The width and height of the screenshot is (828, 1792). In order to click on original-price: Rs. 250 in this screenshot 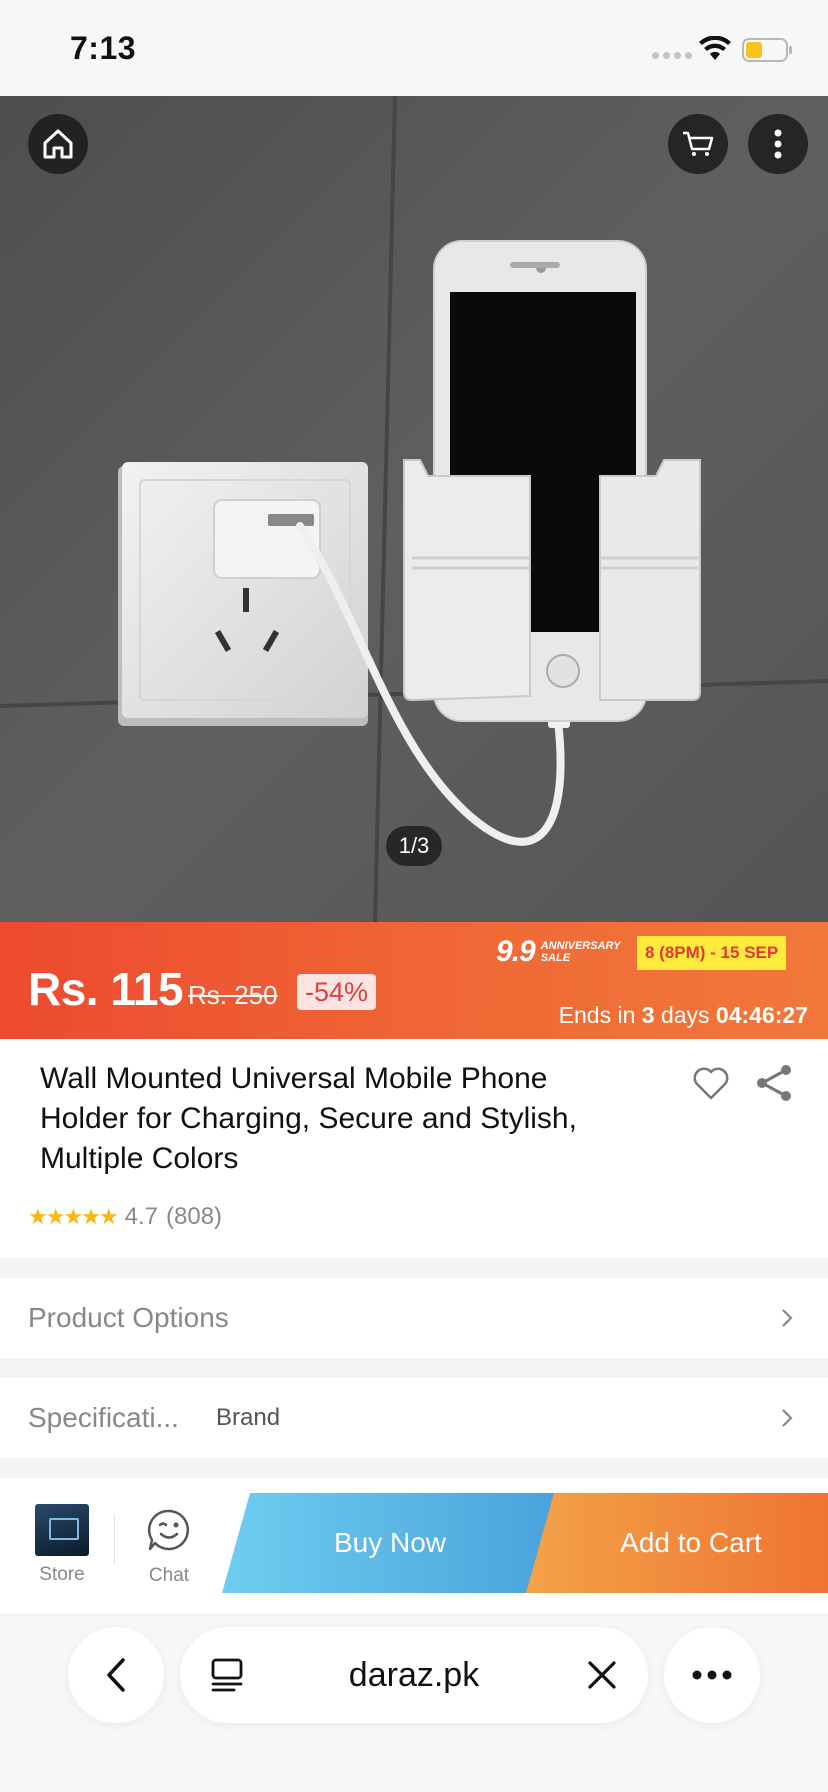, I will do `click(233, 995)`.